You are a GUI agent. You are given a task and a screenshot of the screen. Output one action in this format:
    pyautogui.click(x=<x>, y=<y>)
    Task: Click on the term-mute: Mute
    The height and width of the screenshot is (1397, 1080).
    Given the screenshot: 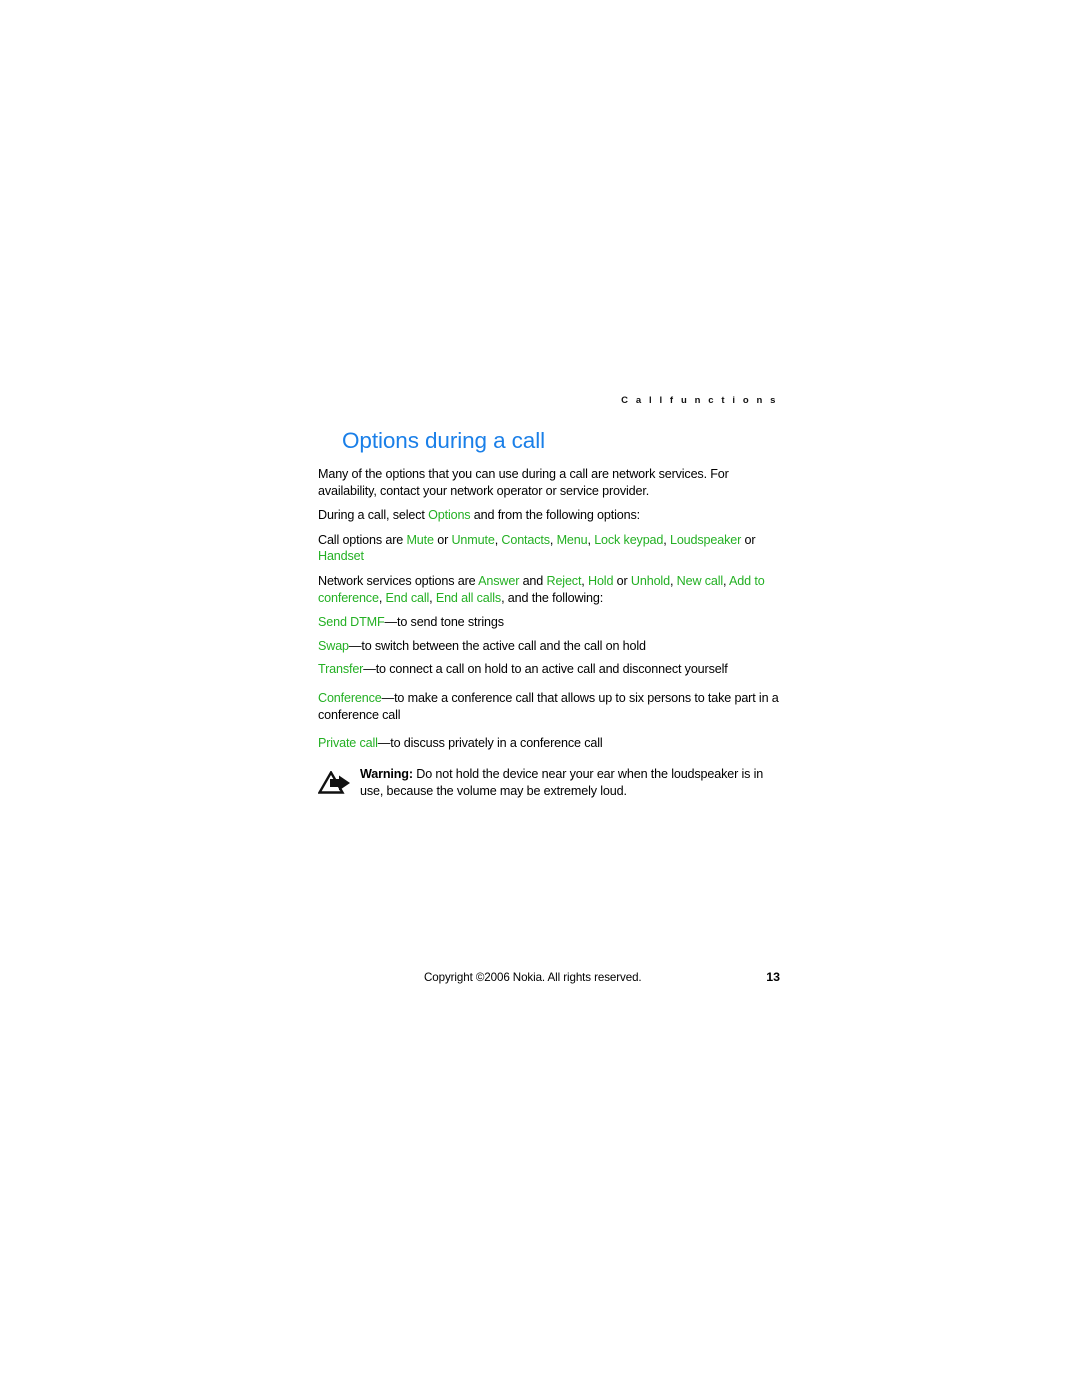 What is the action you would take?
    pyautogui.click(x=420, y=539)
    